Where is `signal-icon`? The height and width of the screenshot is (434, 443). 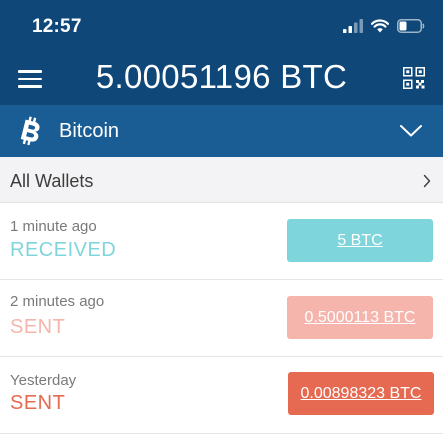 signal-icon is located at coordinates (353, 26).